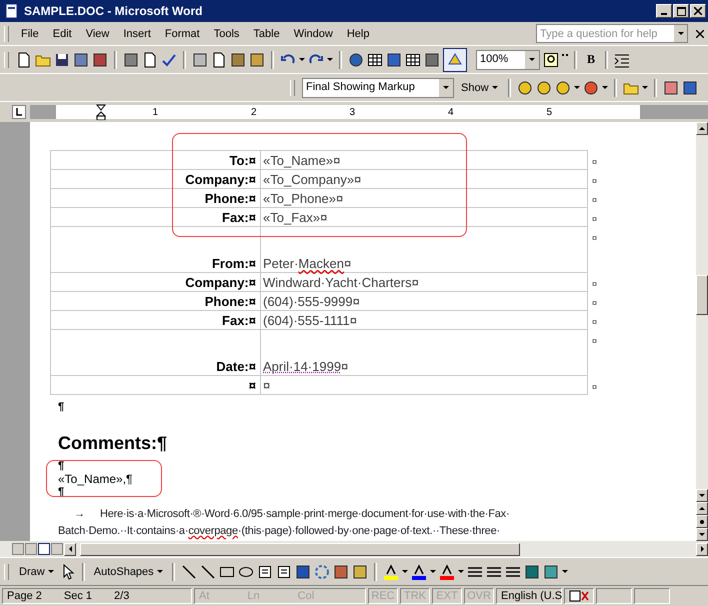 The image size is (708, 606). What do you see at coordinates (612, 33) in the screenshot?
I see `help-search-field: Type a question for help` at bounding box center [612, 33].